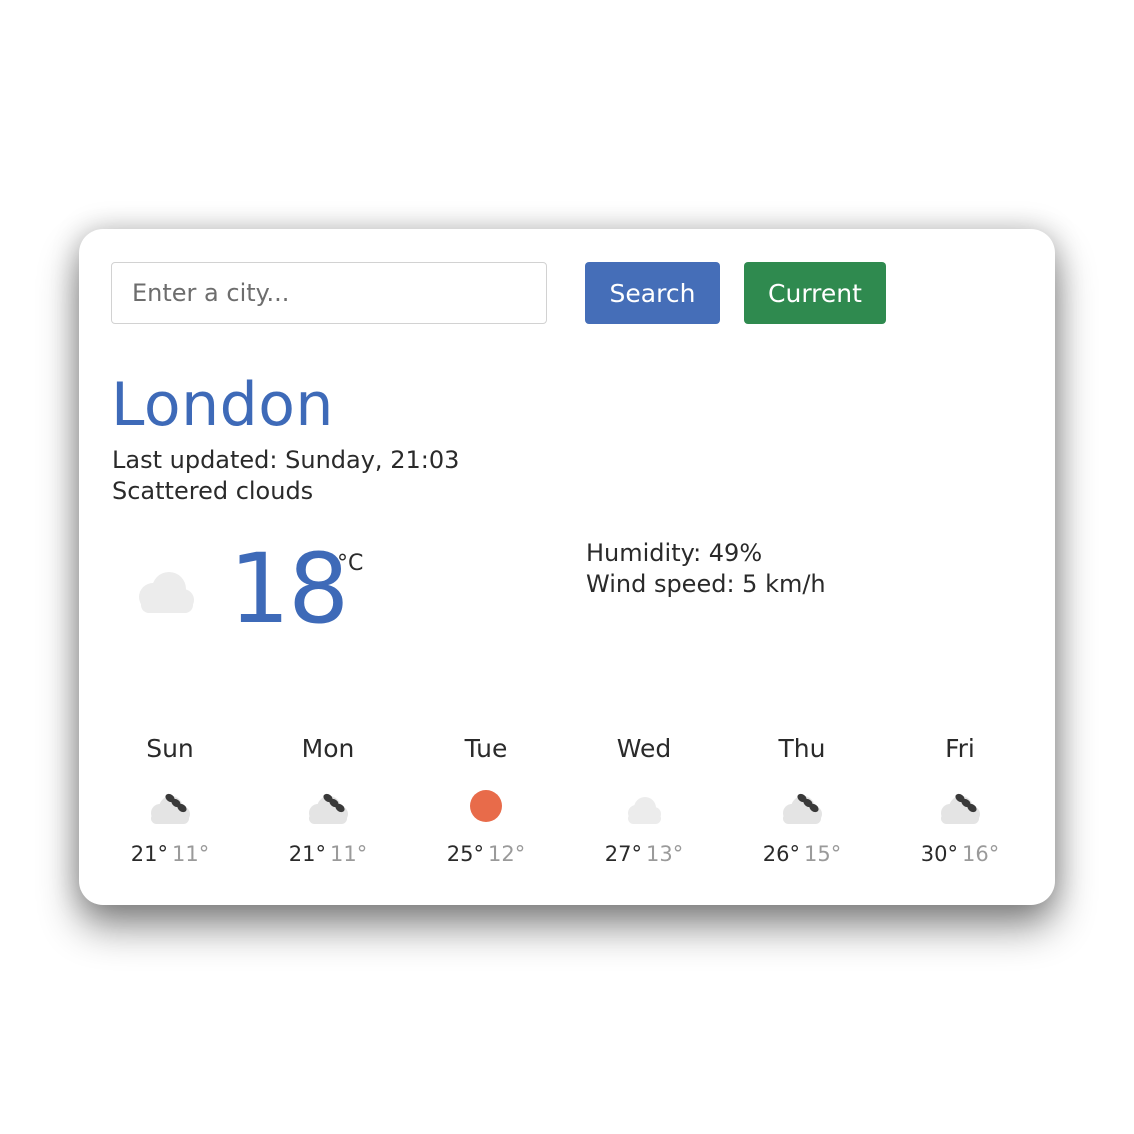 The image size is (1134, 1134). Describe the element at coordinates (289, 589) in the screenshot. I see `current-temperature: 18` at that location.